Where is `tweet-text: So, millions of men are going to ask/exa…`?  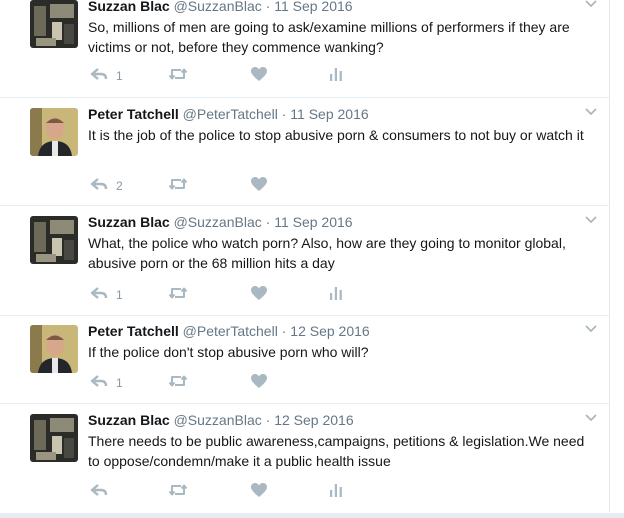 tweet-text: So, millions of men are going to ask/exa… is located at coordinates (329, 37).